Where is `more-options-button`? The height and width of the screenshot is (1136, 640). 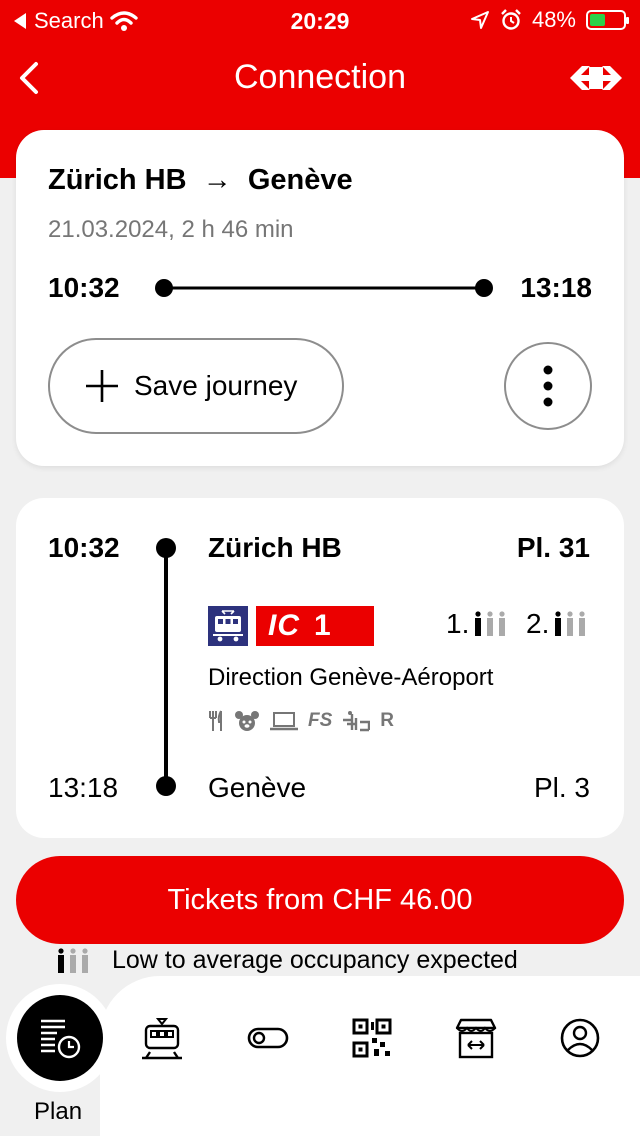
more-options-button is located at coordinates (548, 386).